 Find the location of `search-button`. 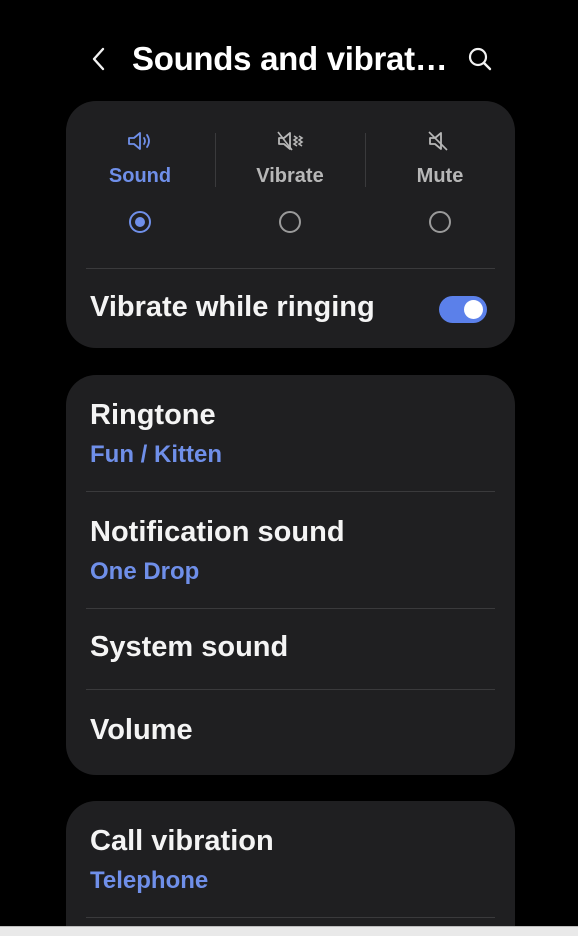

search-button is located at coordinates (480, 59).